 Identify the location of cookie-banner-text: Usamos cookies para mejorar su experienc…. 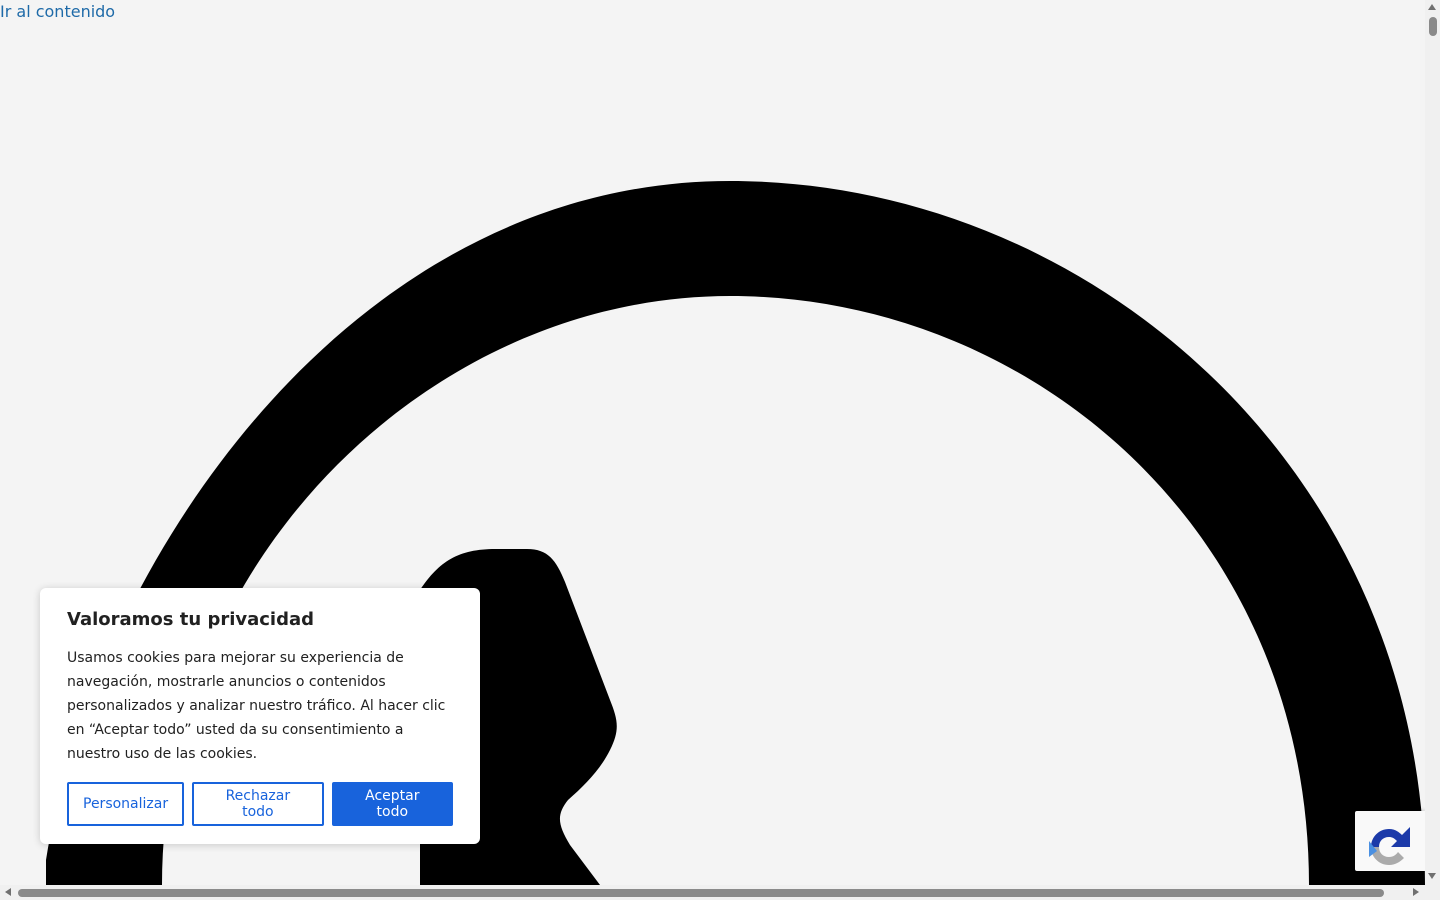
(256, 706).